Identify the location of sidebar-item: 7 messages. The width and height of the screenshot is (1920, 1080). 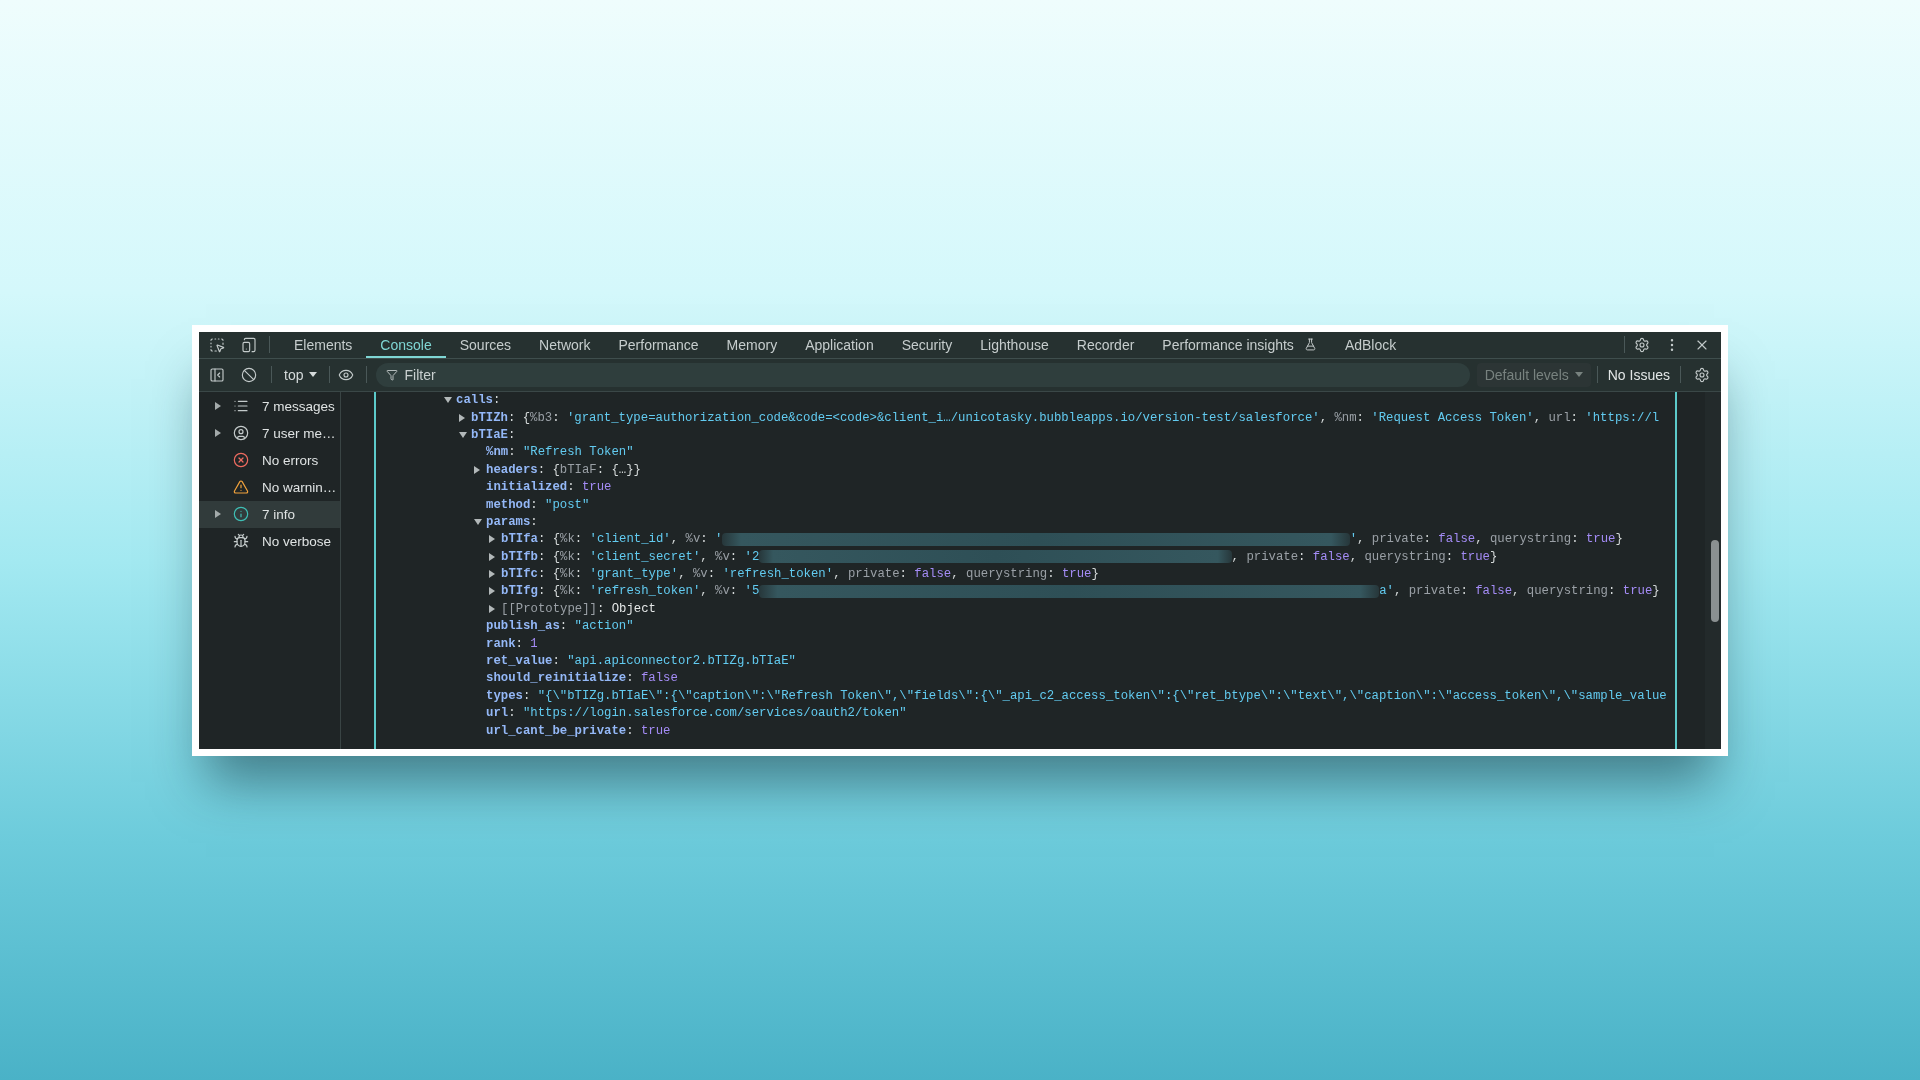
(269, 406).